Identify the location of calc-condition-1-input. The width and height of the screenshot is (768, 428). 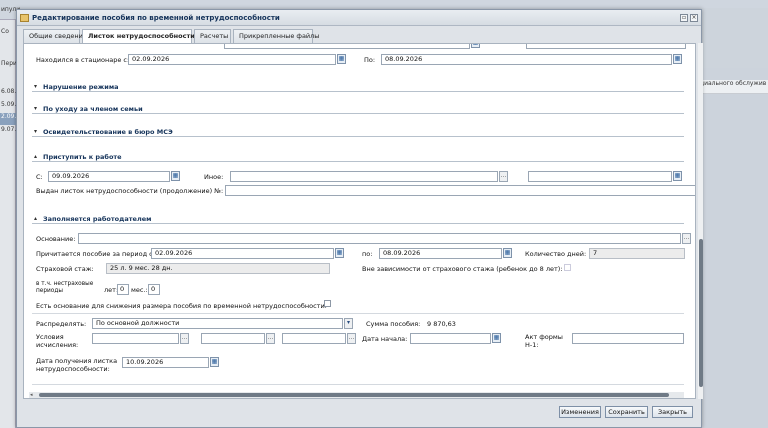
(135, 338).